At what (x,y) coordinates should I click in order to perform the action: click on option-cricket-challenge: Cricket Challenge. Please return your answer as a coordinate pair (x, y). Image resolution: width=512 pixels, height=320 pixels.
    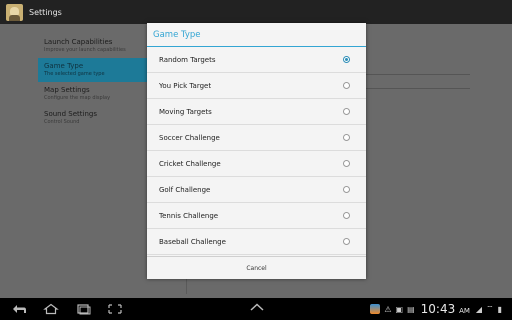
    Looking at the image, I should click on (256, 164).